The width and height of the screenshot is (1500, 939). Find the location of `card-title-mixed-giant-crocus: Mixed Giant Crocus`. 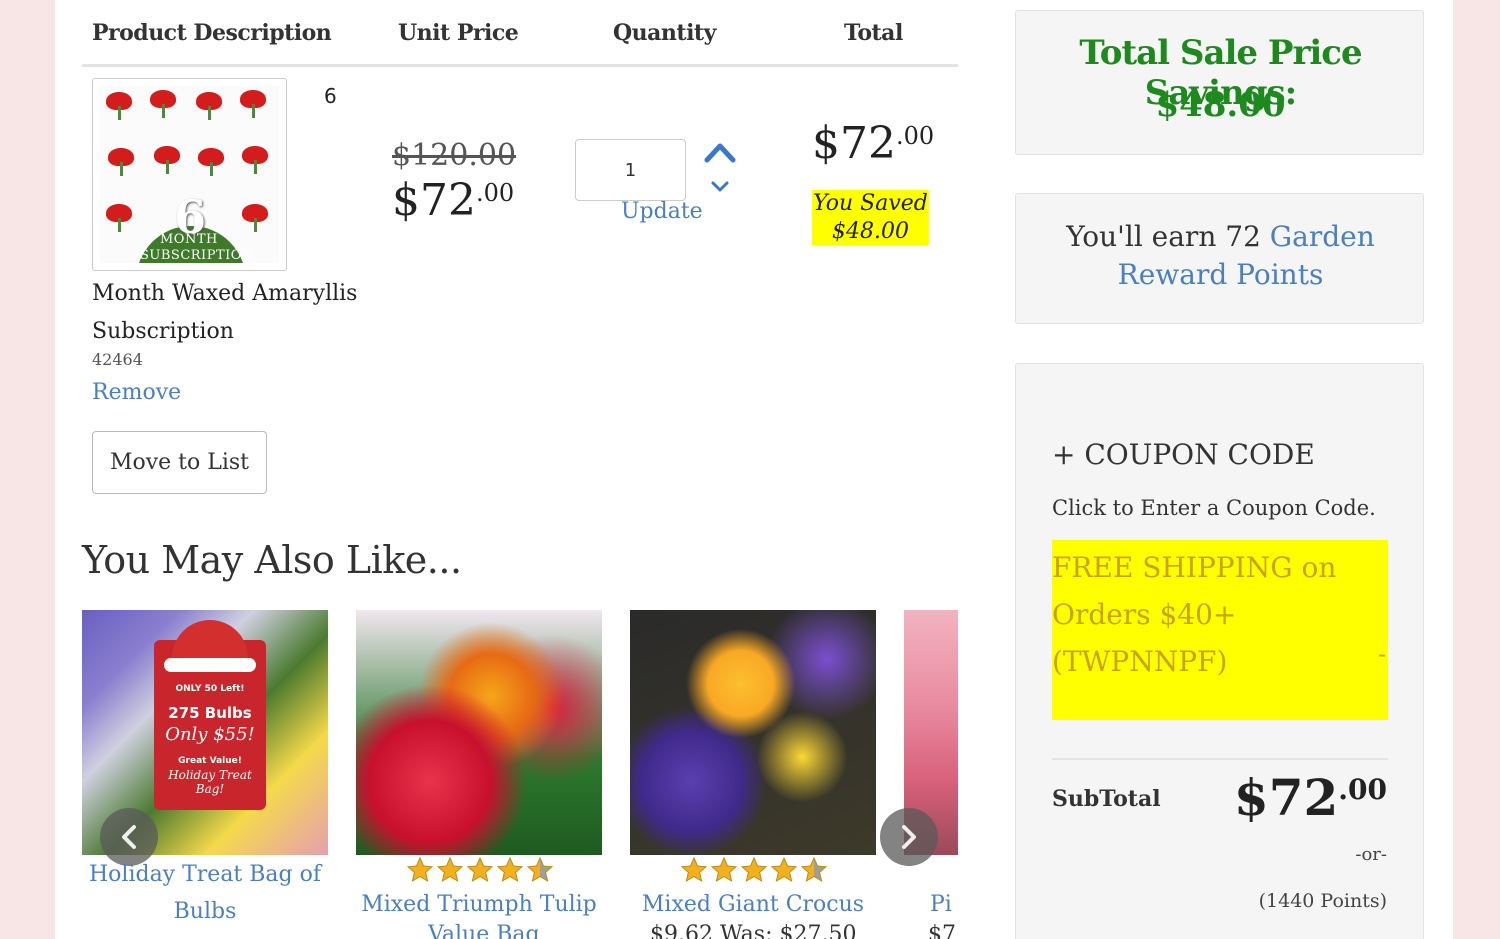

card-title-mixed-giant-crocus: Mixed Giant Crocus is located at coordinates (753, 904).